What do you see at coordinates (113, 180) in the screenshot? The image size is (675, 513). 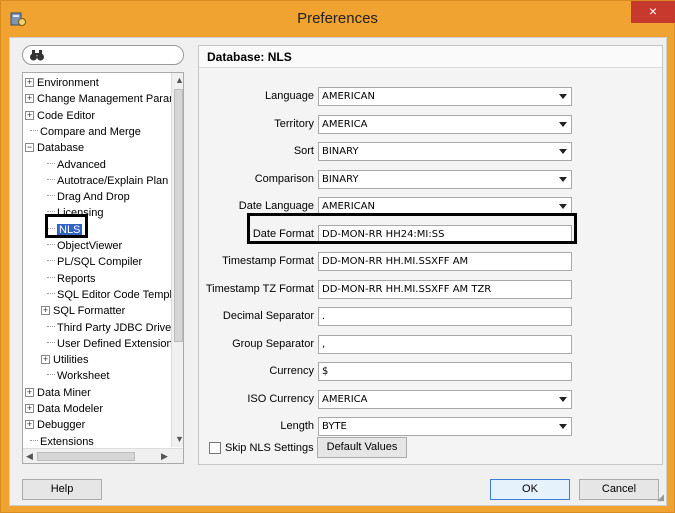 I see `tree-item-label: Autotrace/Explain Plan` at bounding box center [113, 180].